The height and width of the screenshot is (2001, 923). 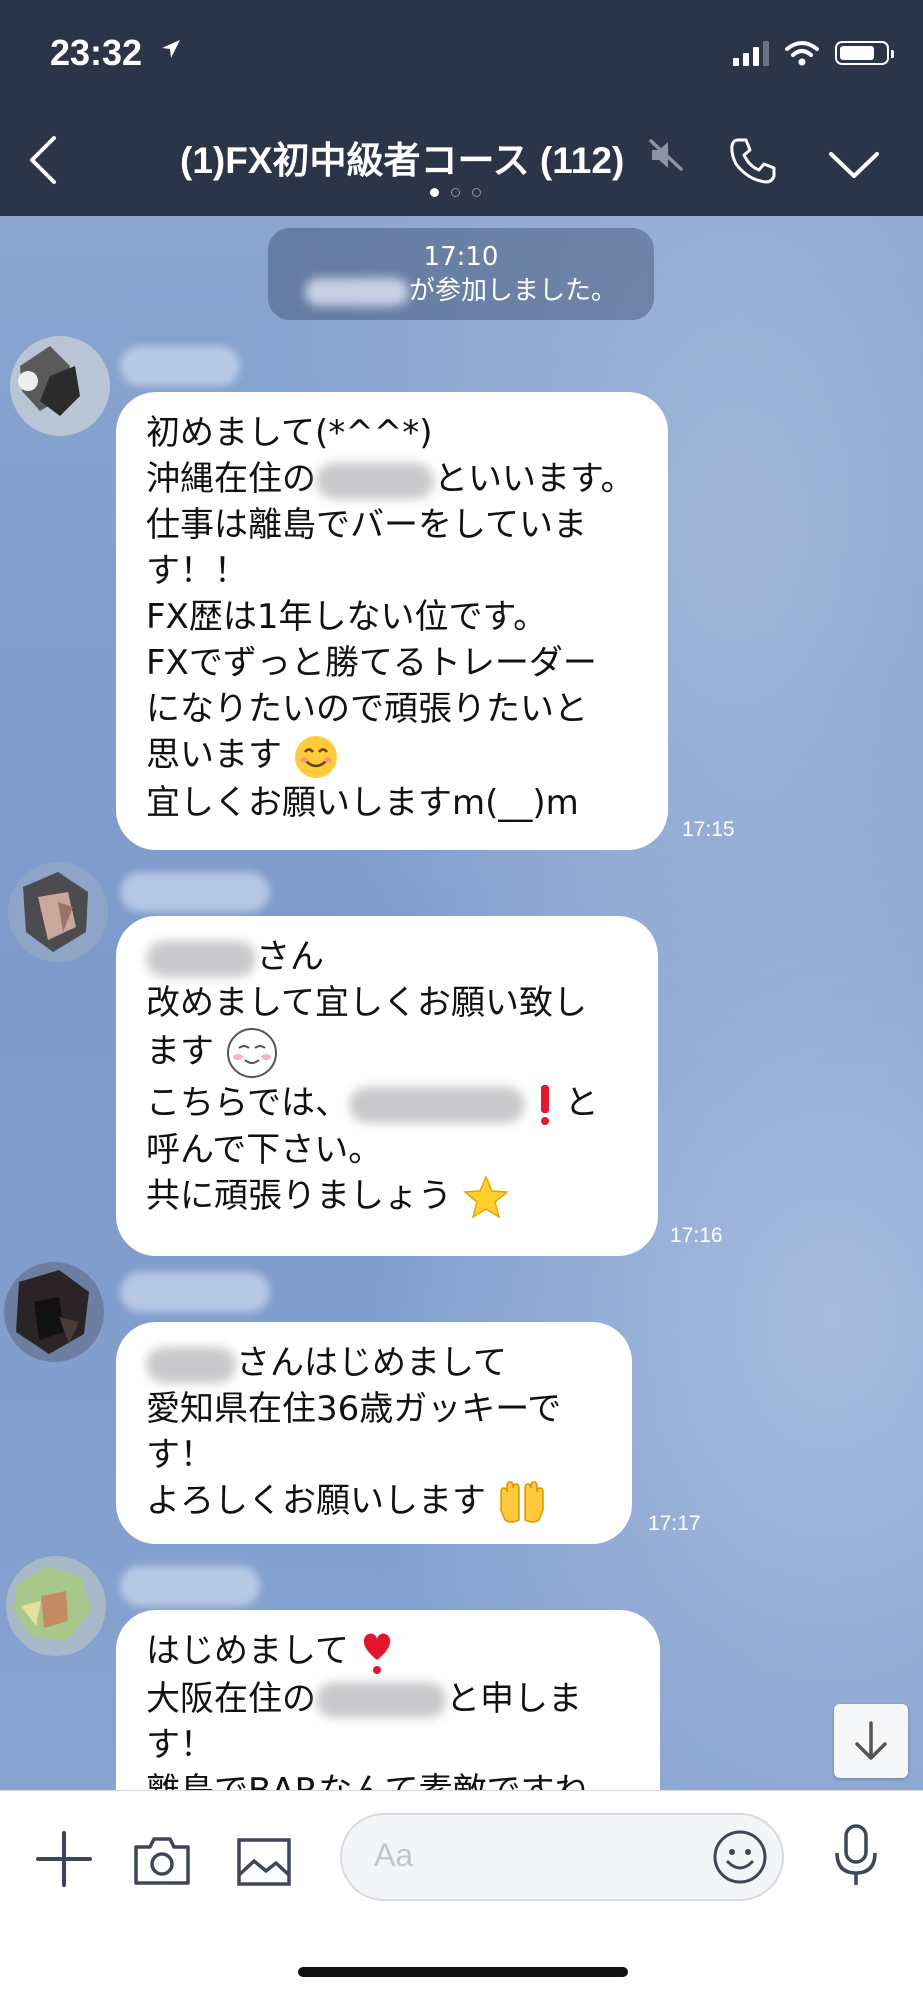 What do you see at coordinates (522, 1501) in the screenshot?
I see `raised-hands-icon` at bounding box center [522, 1501].